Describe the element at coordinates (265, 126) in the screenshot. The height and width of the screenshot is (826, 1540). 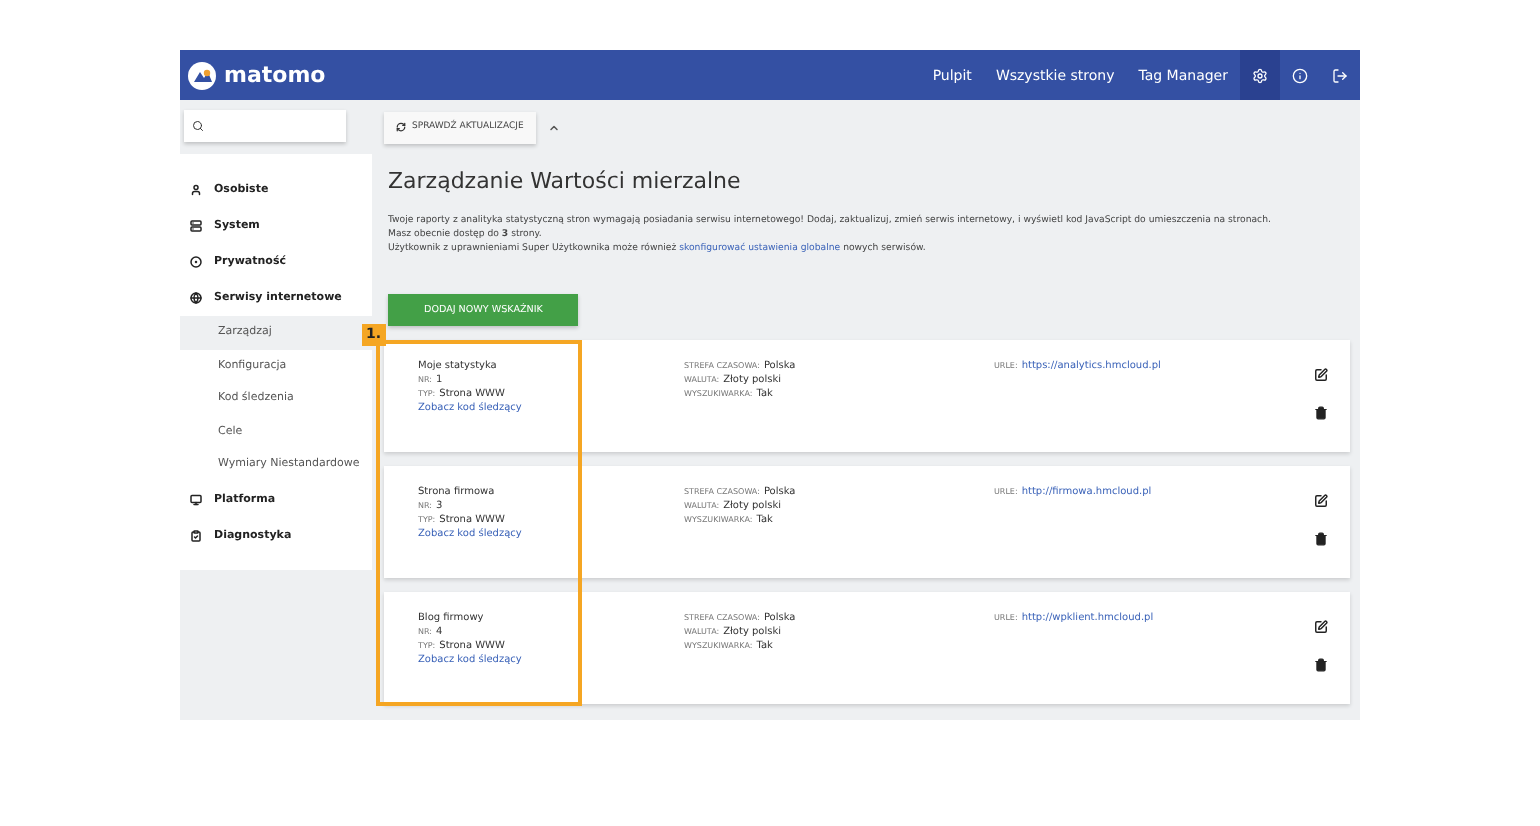
I see `search-field` at that location.